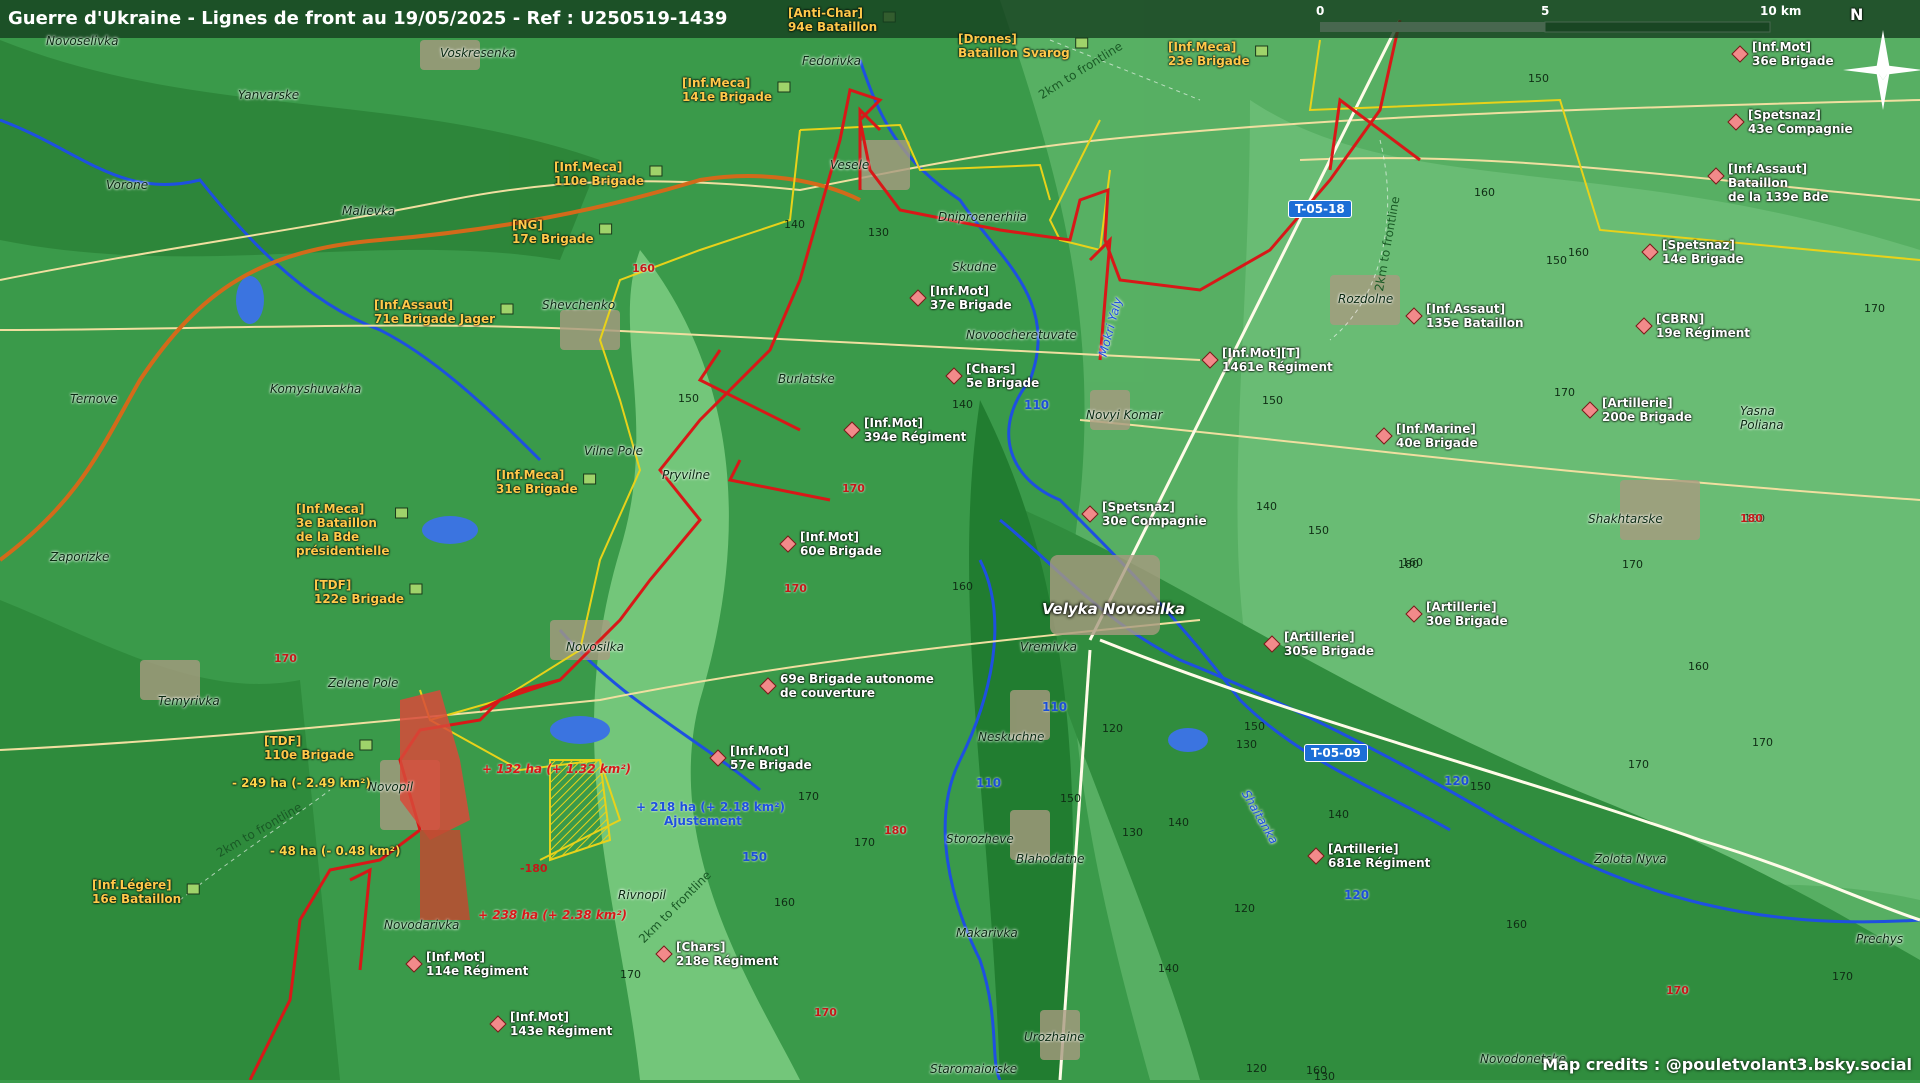  What do you see at coordinates (850, 165) in the screenshot?
I see `place-vesele: Vesele` at bounding box center [850, 165].